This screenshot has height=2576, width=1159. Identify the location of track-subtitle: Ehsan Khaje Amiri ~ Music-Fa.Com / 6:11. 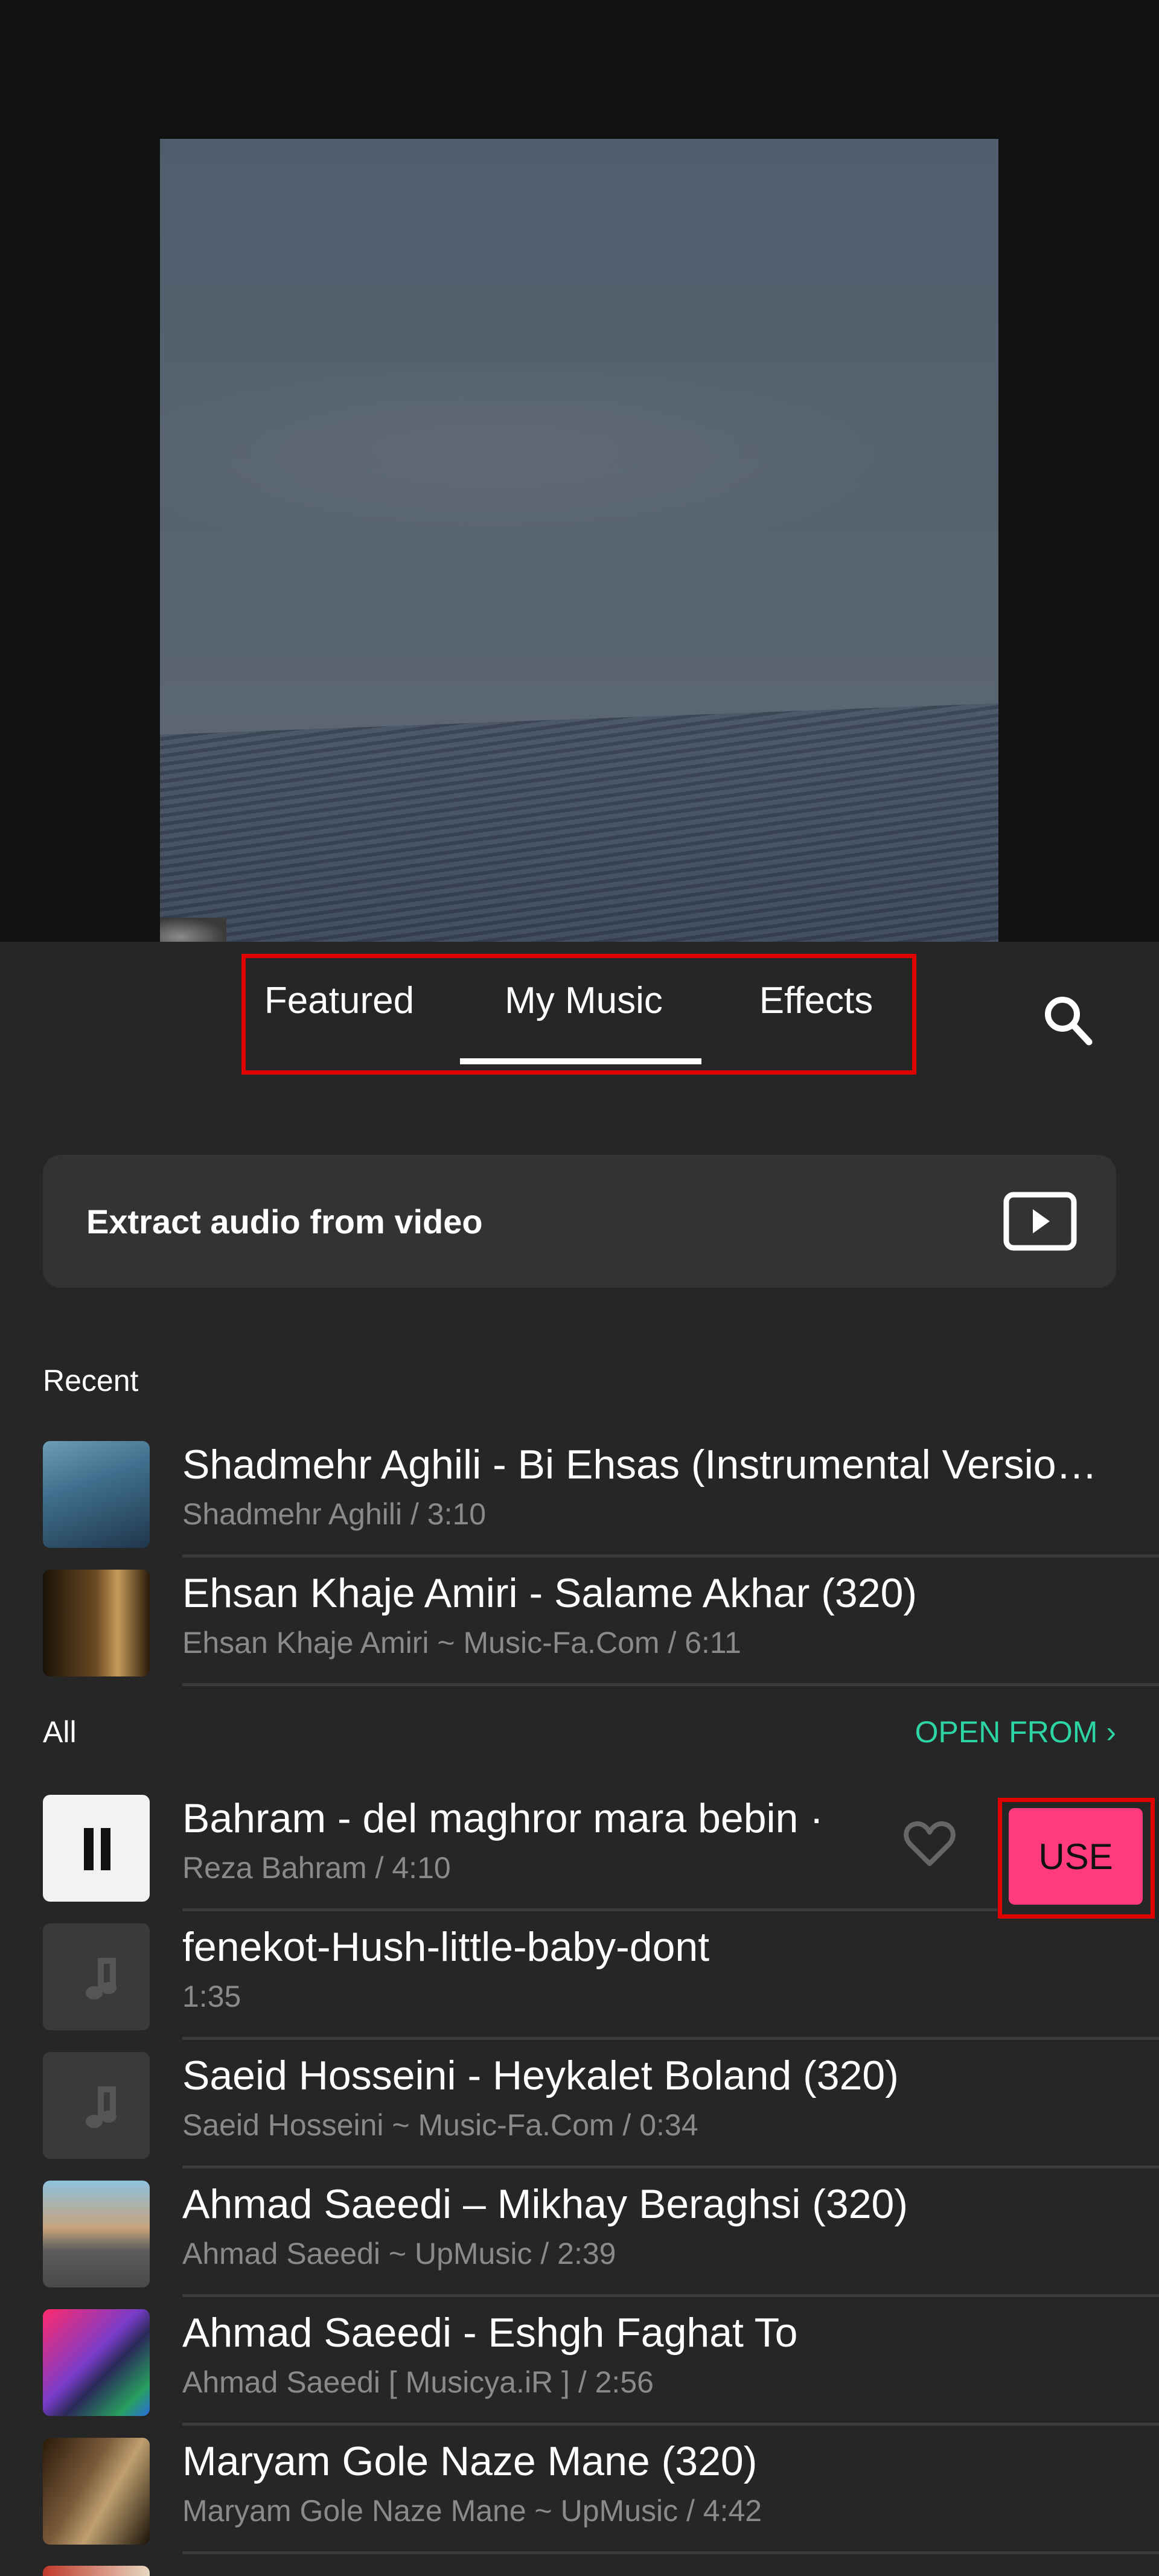
(461, 1643).